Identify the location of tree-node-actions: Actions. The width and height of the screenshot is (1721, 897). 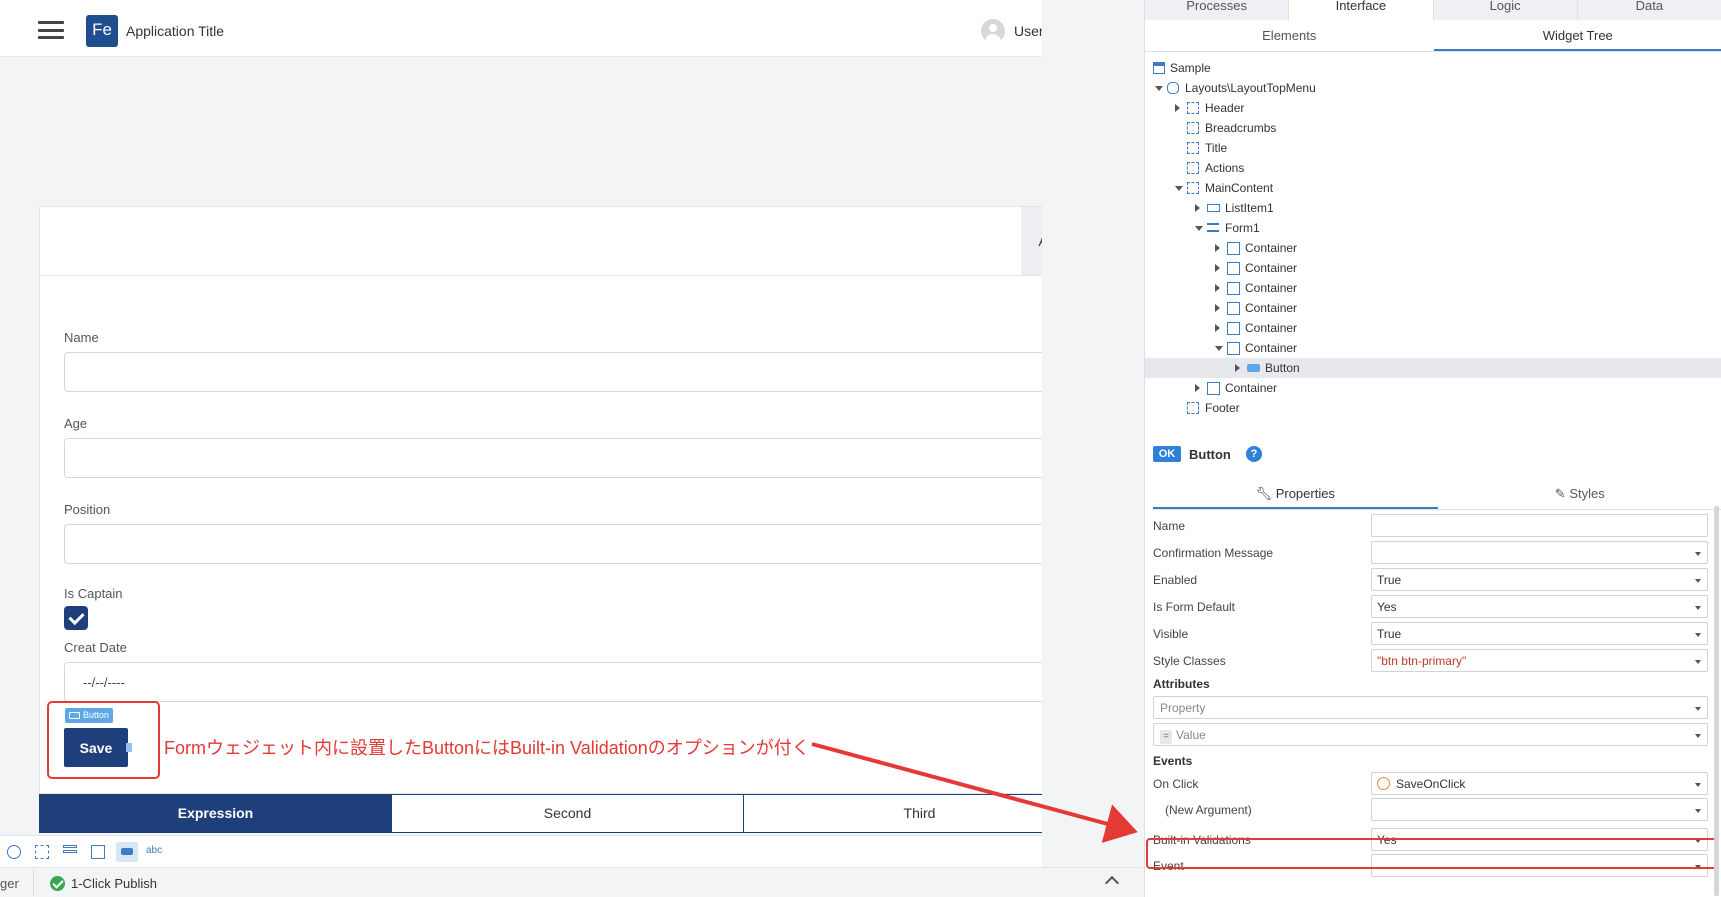
(1433, 168).